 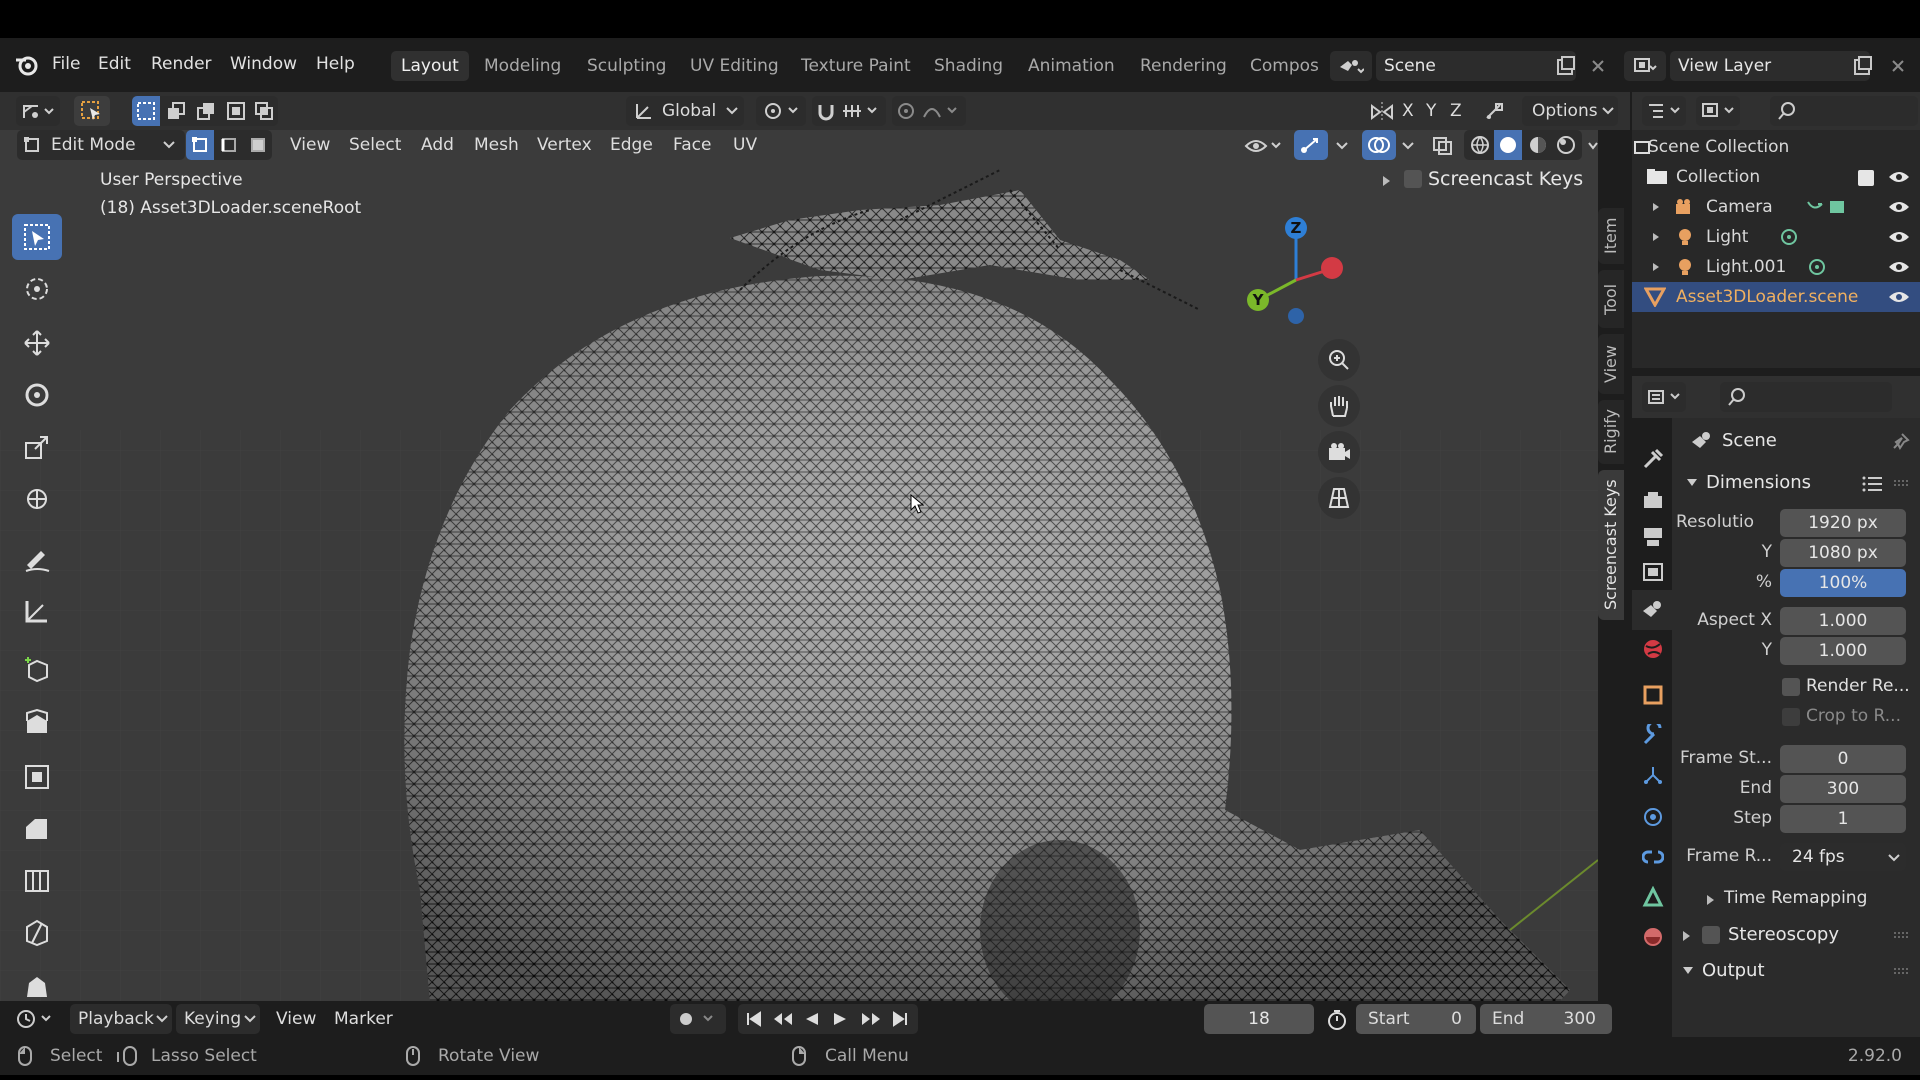 I want to click on tab-sculpting: Sculpting, so click(x=626, y=66).